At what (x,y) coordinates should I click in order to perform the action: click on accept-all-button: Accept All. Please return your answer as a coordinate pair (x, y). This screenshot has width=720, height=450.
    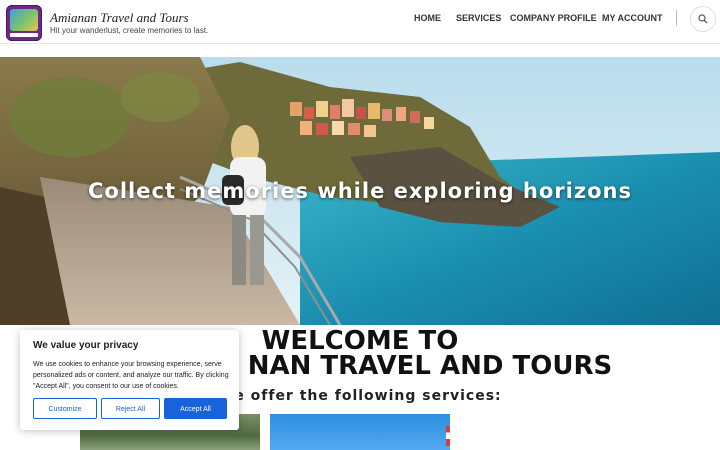
    Looking at the image, I should click on (195, 408).